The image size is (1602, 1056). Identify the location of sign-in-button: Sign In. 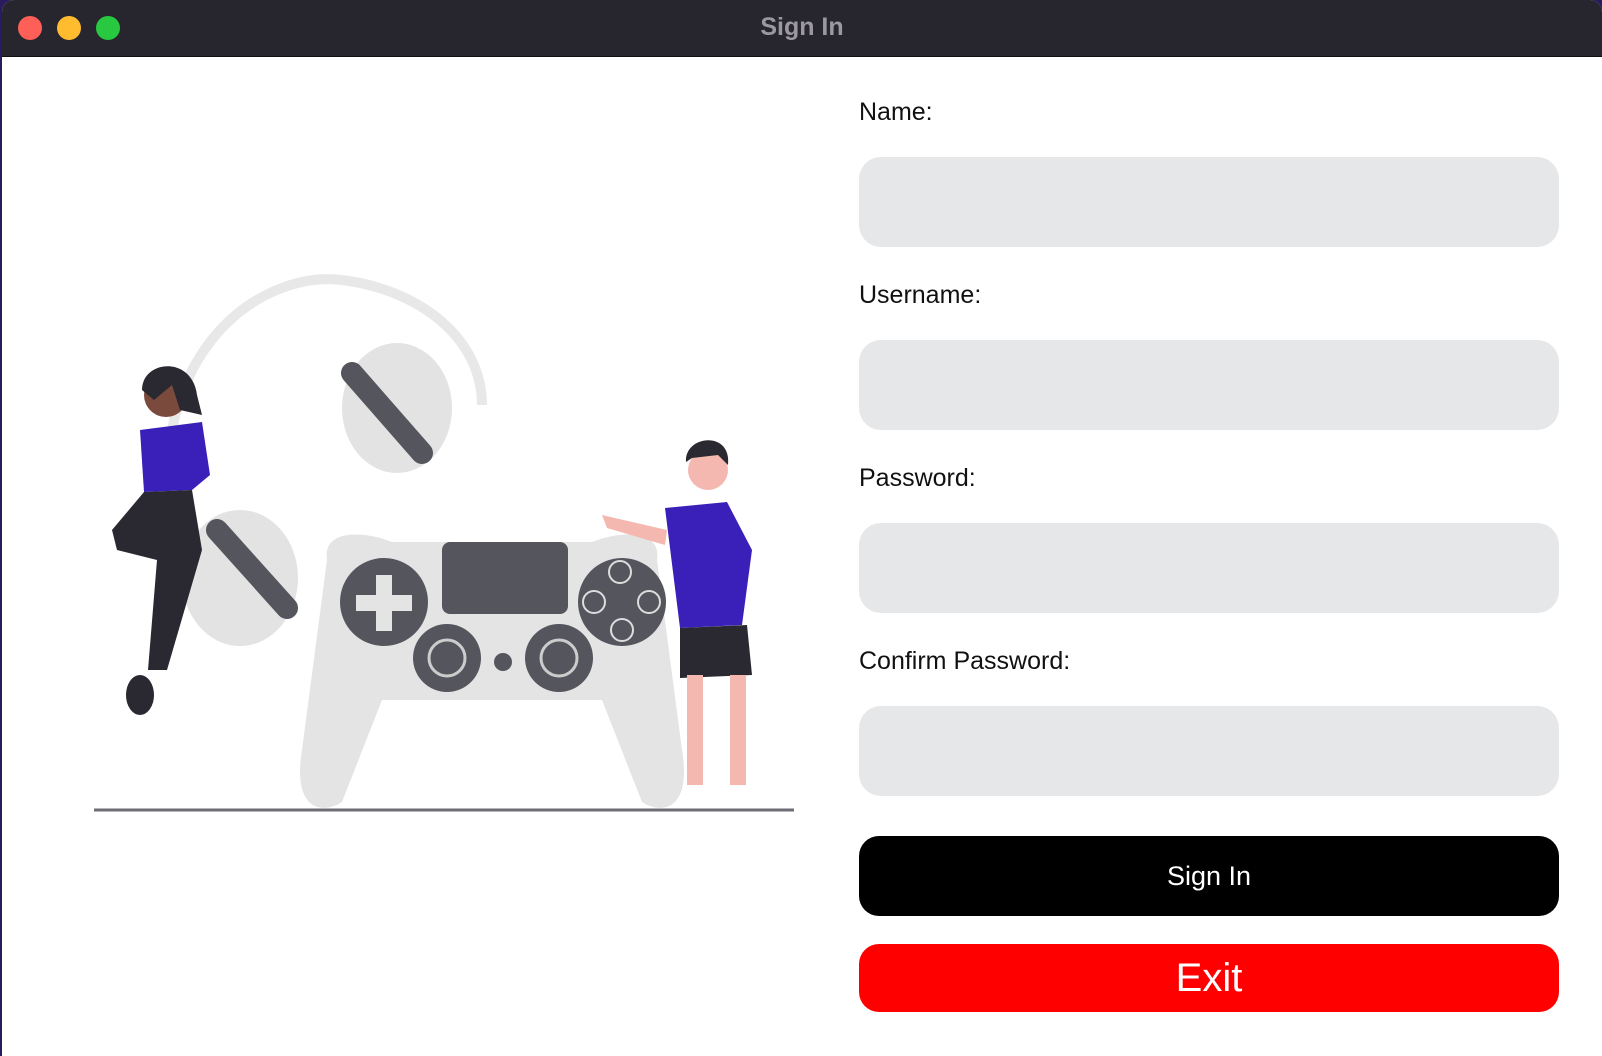
(1209, 876).